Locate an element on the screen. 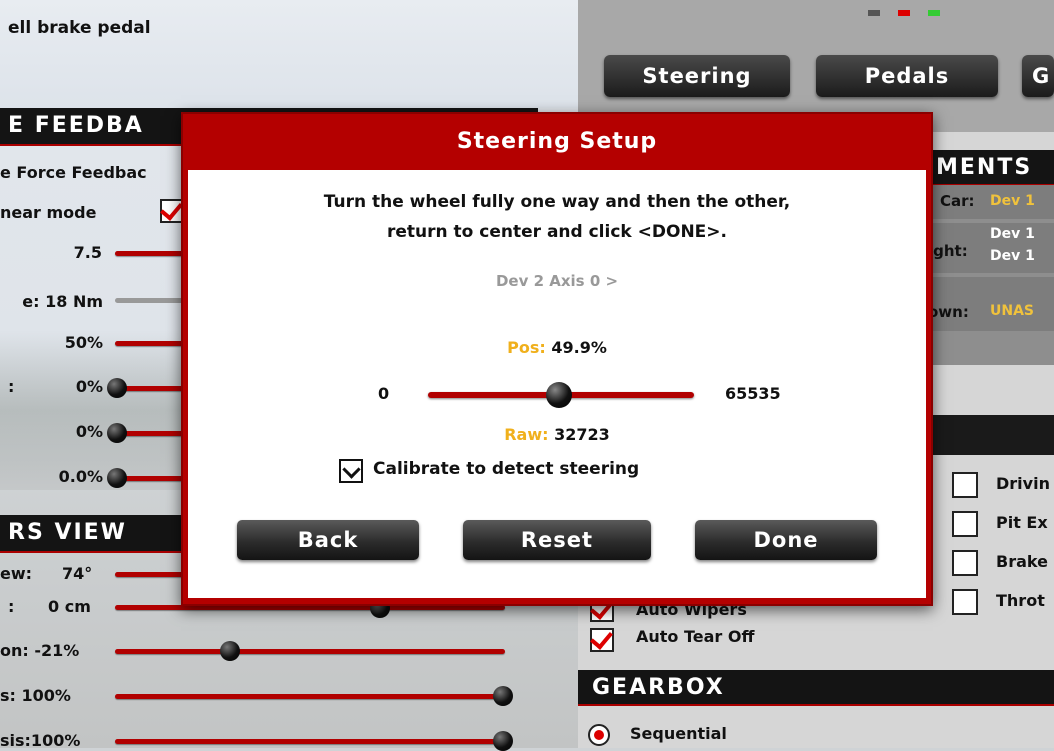 This screenshot has width=1054, height=751. range-min: 0 is located at coordinates (384, 393).